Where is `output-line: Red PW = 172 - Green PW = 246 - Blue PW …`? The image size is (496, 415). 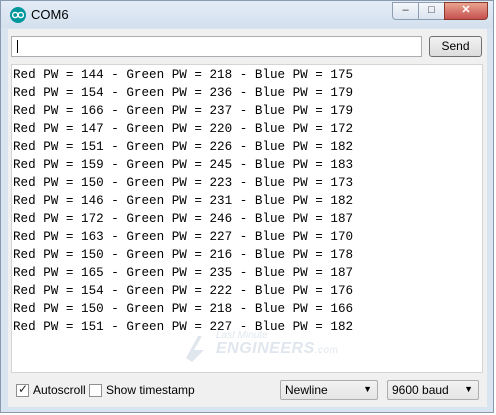
output-line: Red PW = 172 - Green PW = 246 - Blue PW … is located at coordinates (183, 219).